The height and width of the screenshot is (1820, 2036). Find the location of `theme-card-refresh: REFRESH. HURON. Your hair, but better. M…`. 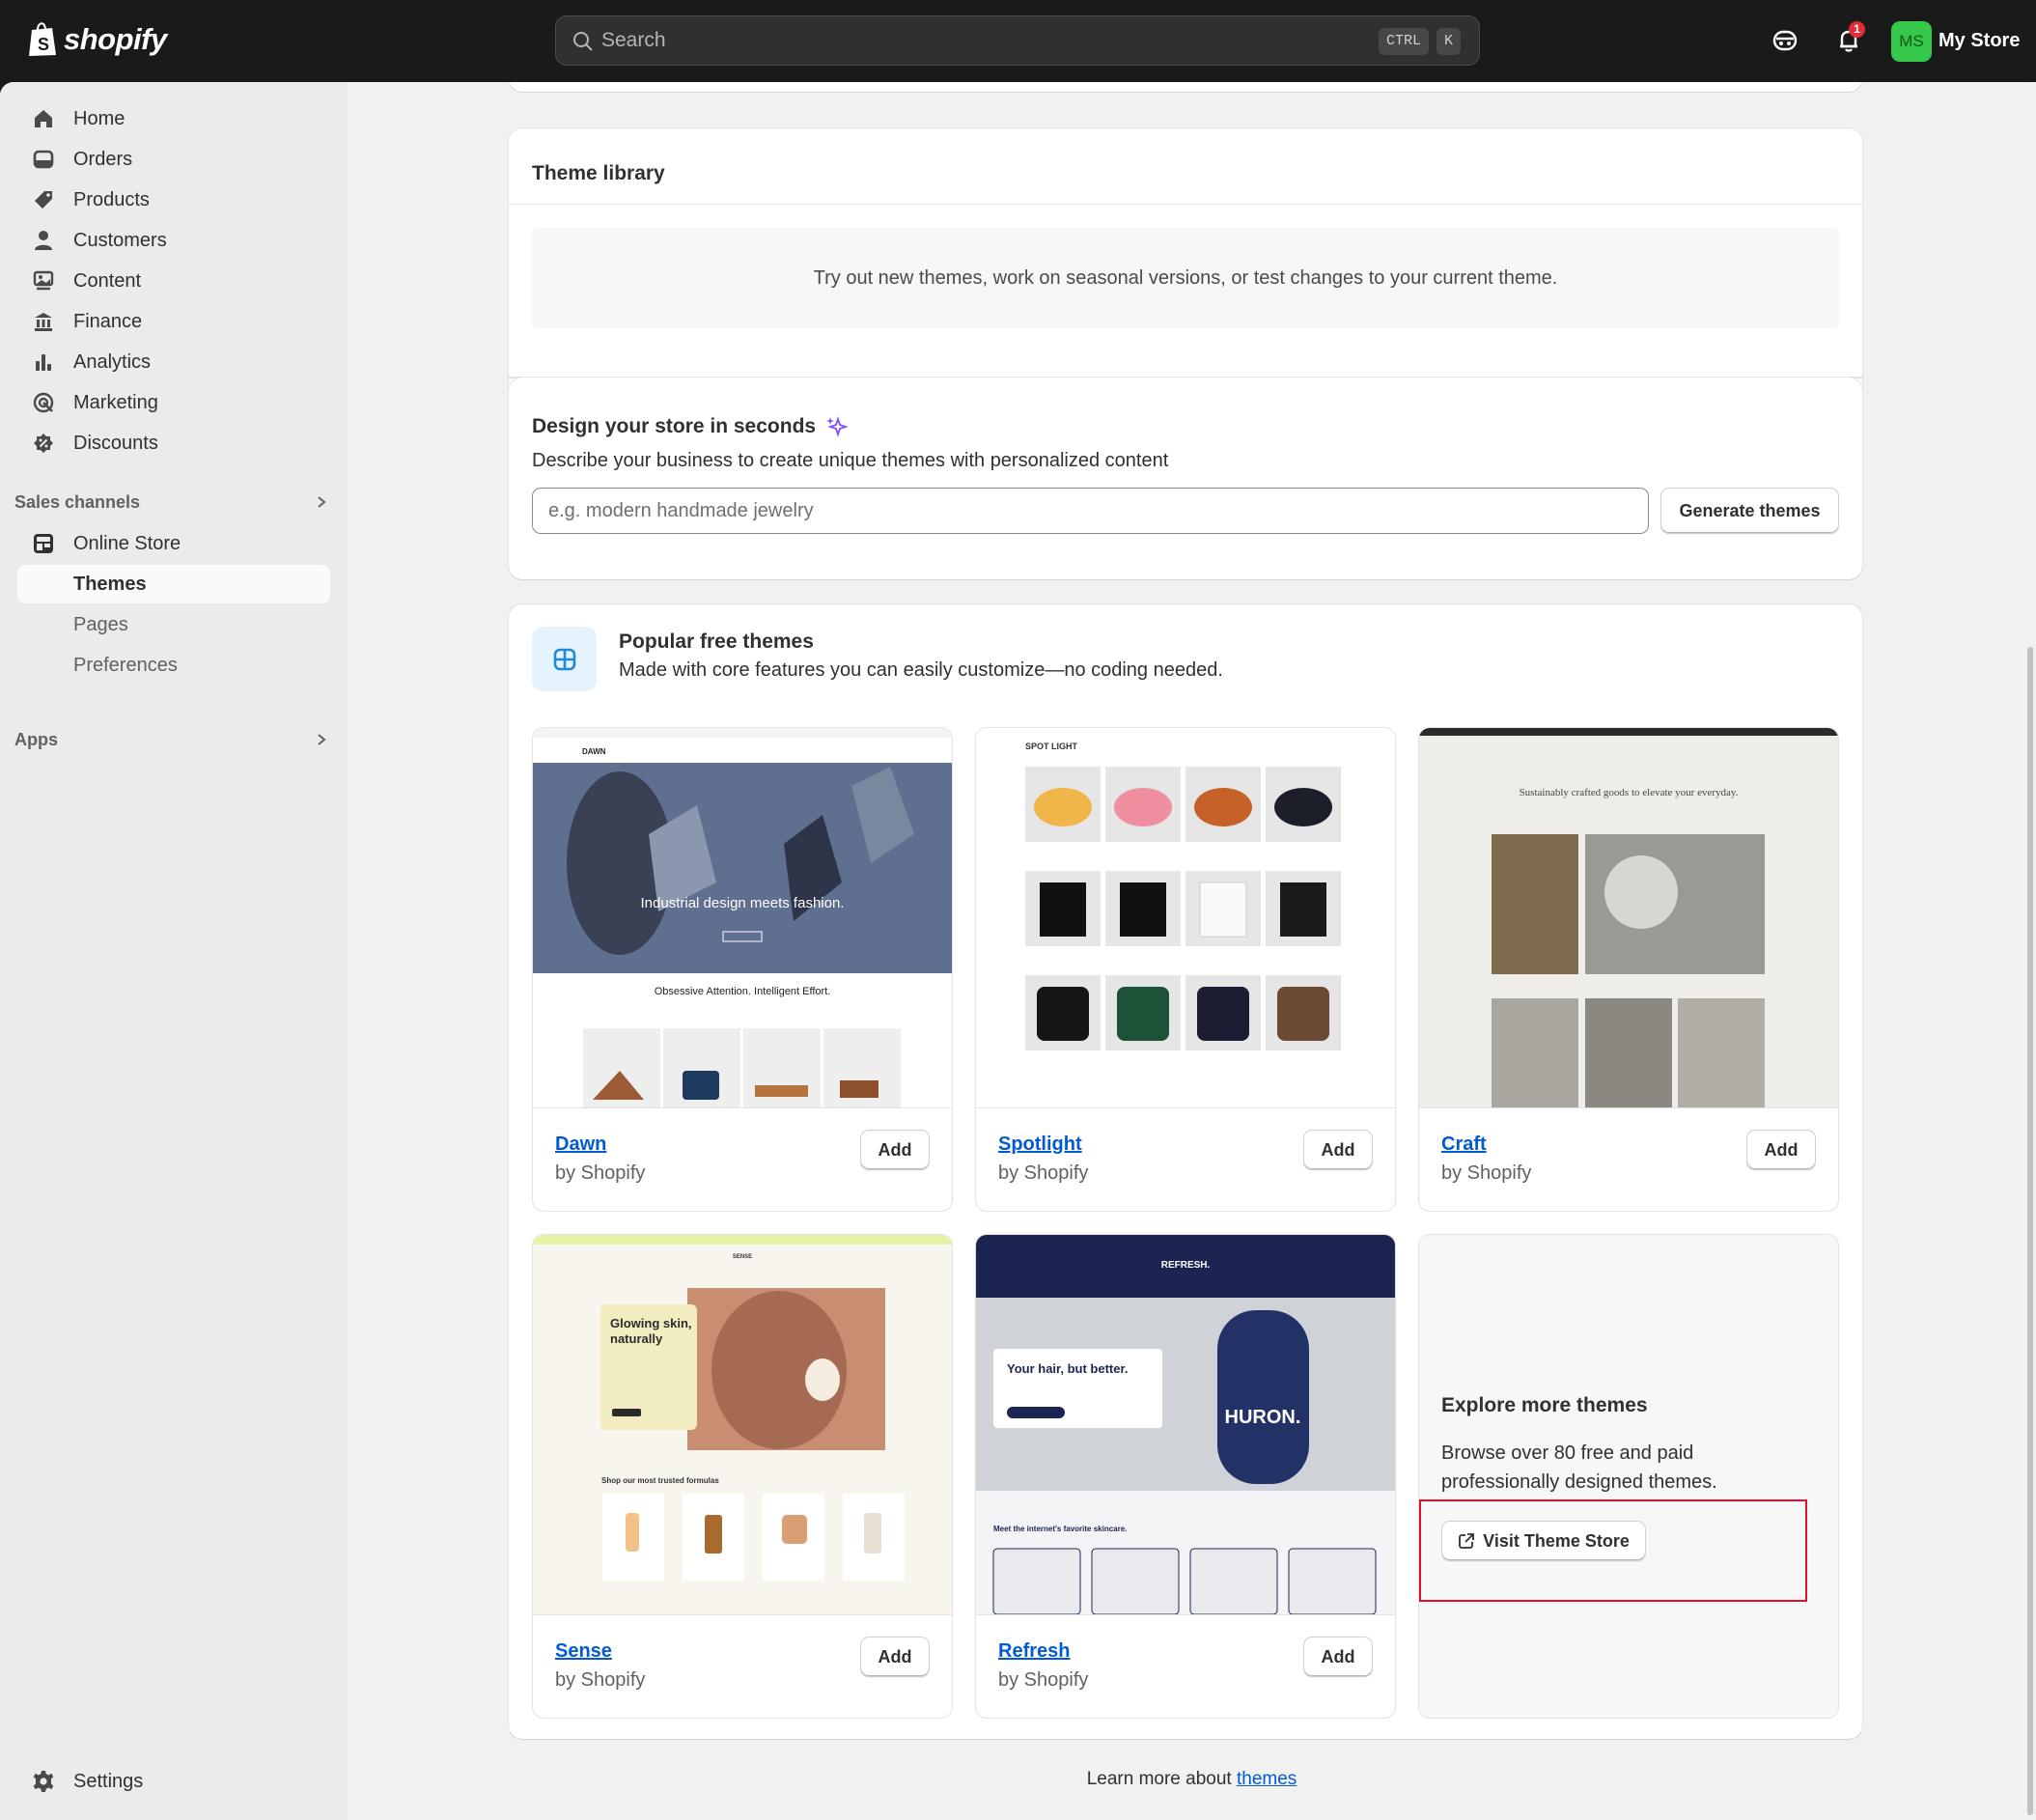

theme-card-refresh: REFRESH. HURON. Your hair, but better. M… is located at coordinates (1185, 1476).